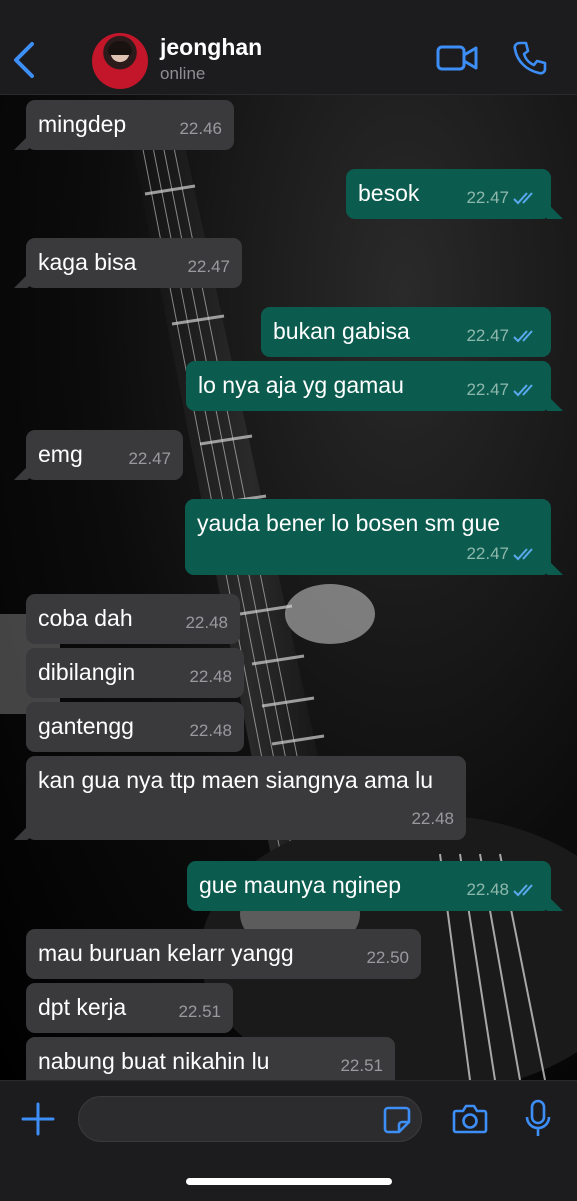  Describe the element at coordinates (38, 1119) in the screenshot. I see `plus-icon` at that location.